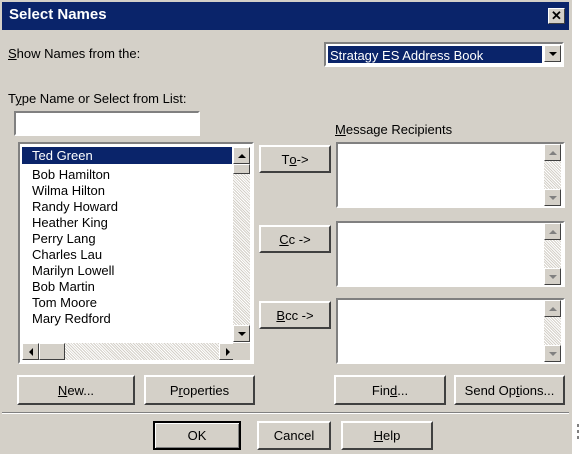  What do you see at coordinates (127, 207) in the screenshot?
I see `list-item: Randy Howard` at bounding box center [127, 207].